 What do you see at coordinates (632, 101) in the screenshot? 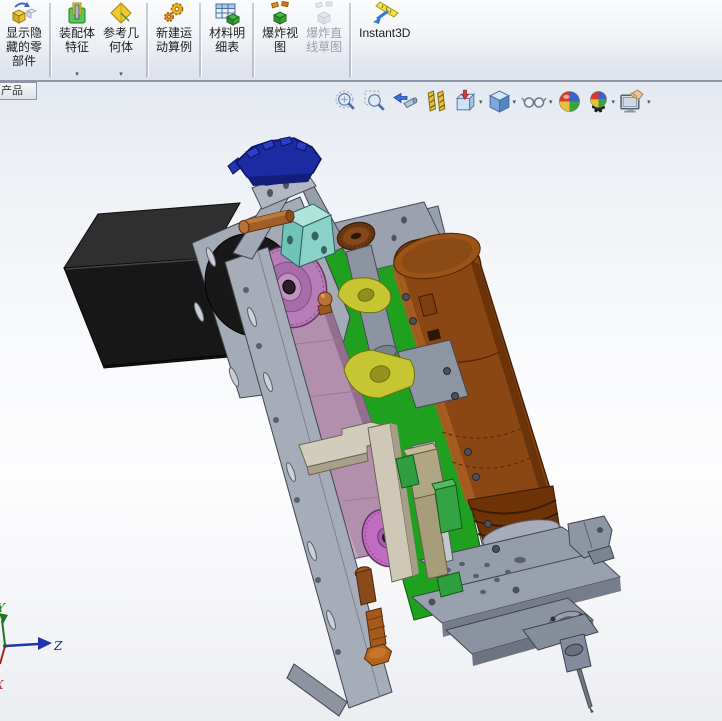
I see `edit-appearance-icon` at bounding box center [632, 101].